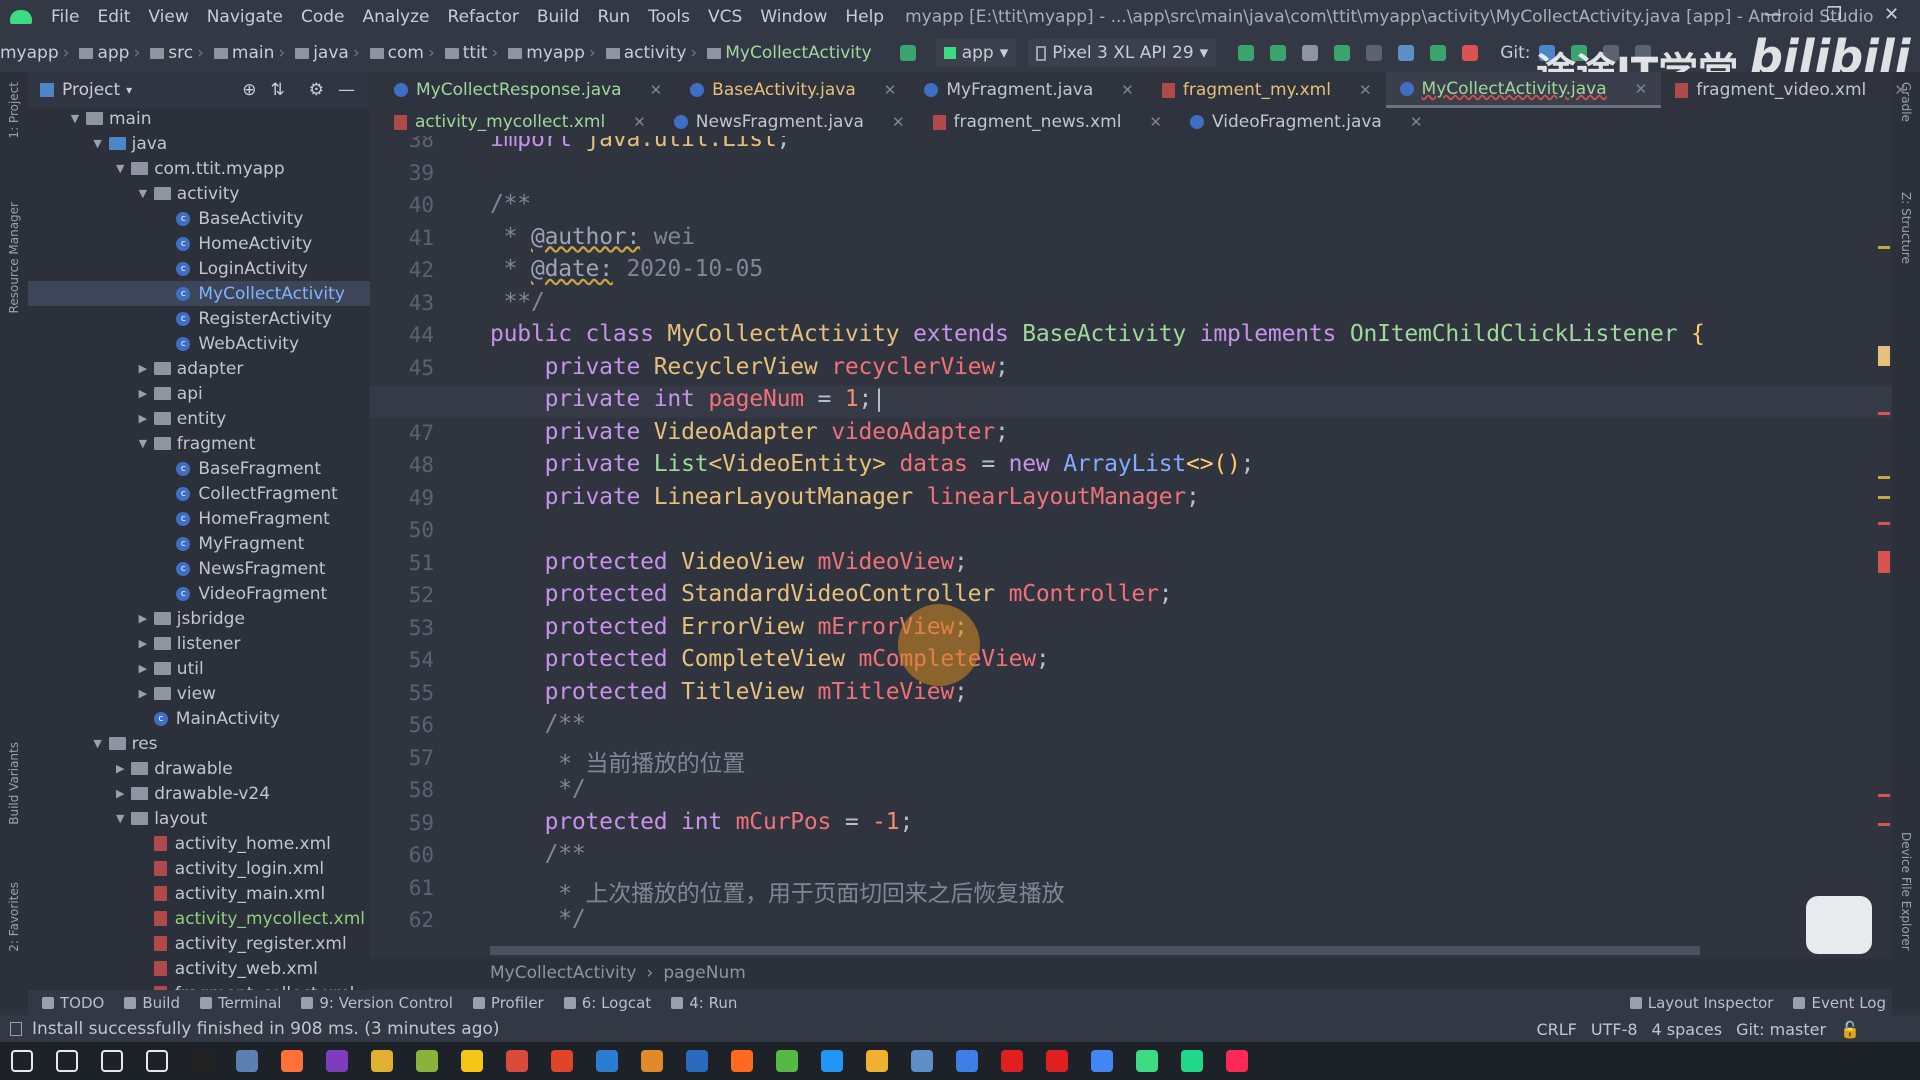  Describe the element at coordinates (14, 257) in the screenshot. I see `tool-resource-manager: Resource Manager` at that location.